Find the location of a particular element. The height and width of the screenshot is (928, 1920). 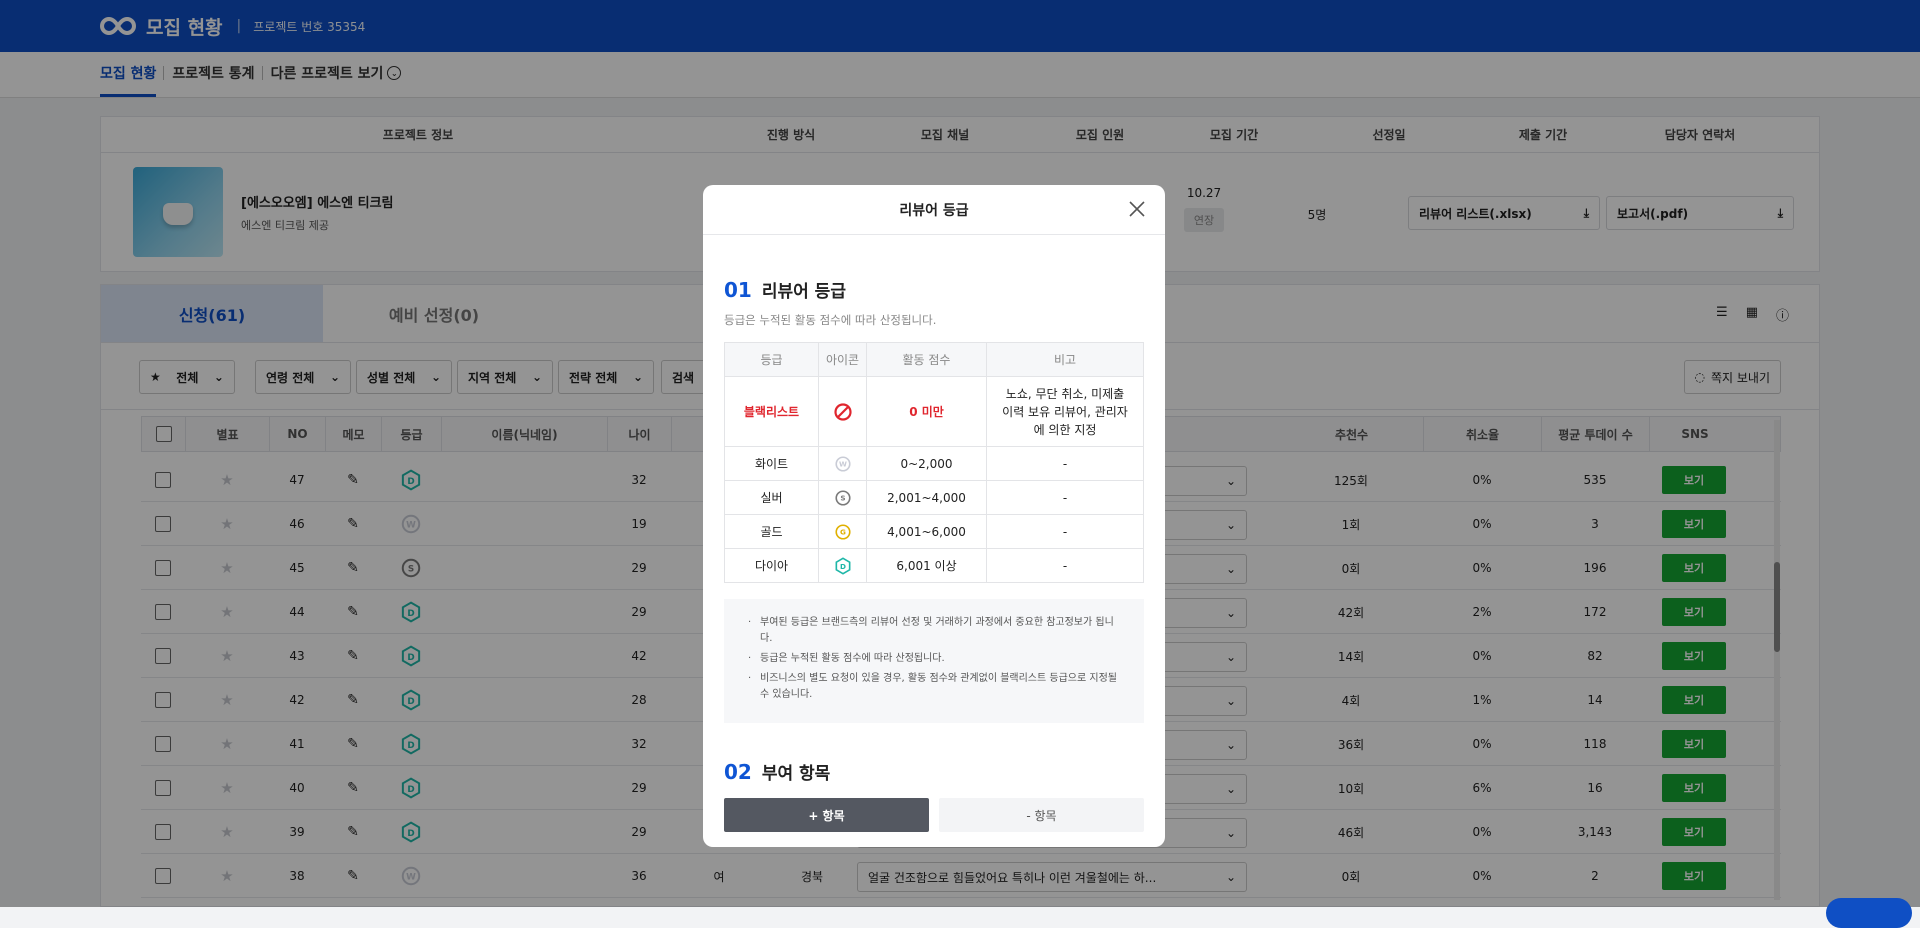

section-number: 01 is located at coordinates (738, 290).